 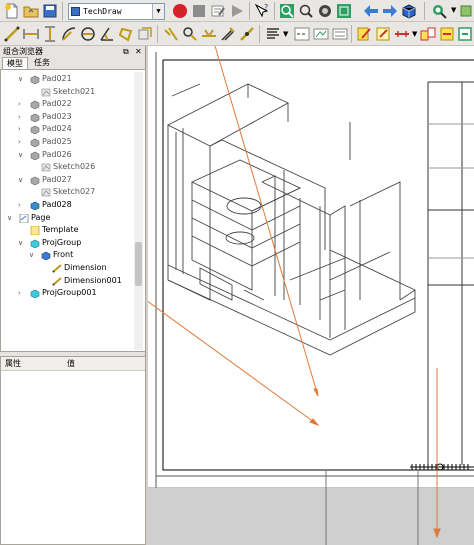 What do you see at coordinates (199, 11) in the screenshot?
I see `stop-macro-icon` at bounding box center [199, 11].